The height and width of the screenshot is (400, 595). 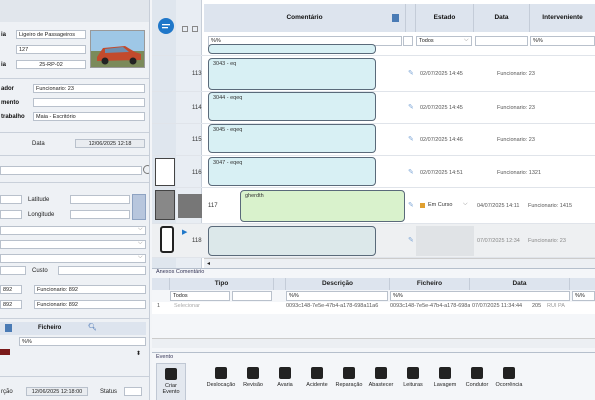 I want to click on row-number: 115, so click(x=197, y=140).